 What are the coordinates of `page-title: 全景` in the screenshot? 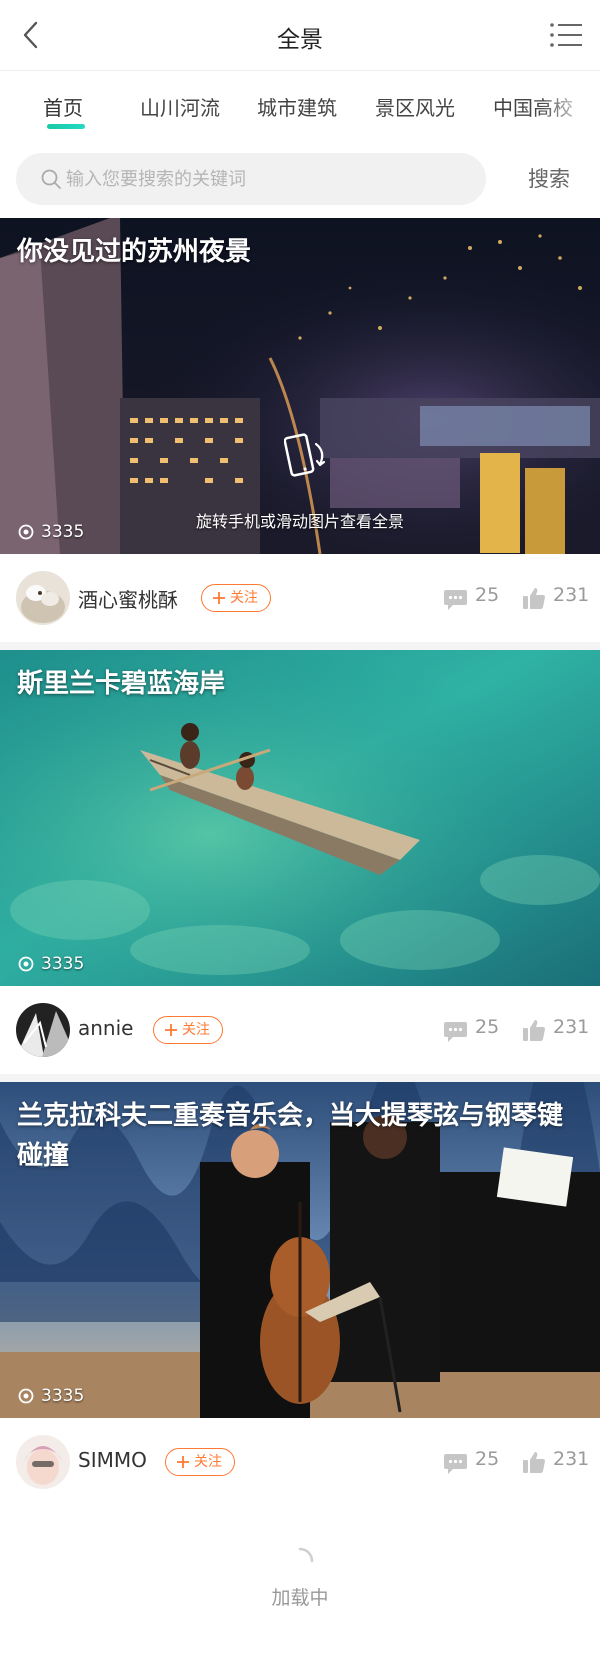 It's located at (300, 40).